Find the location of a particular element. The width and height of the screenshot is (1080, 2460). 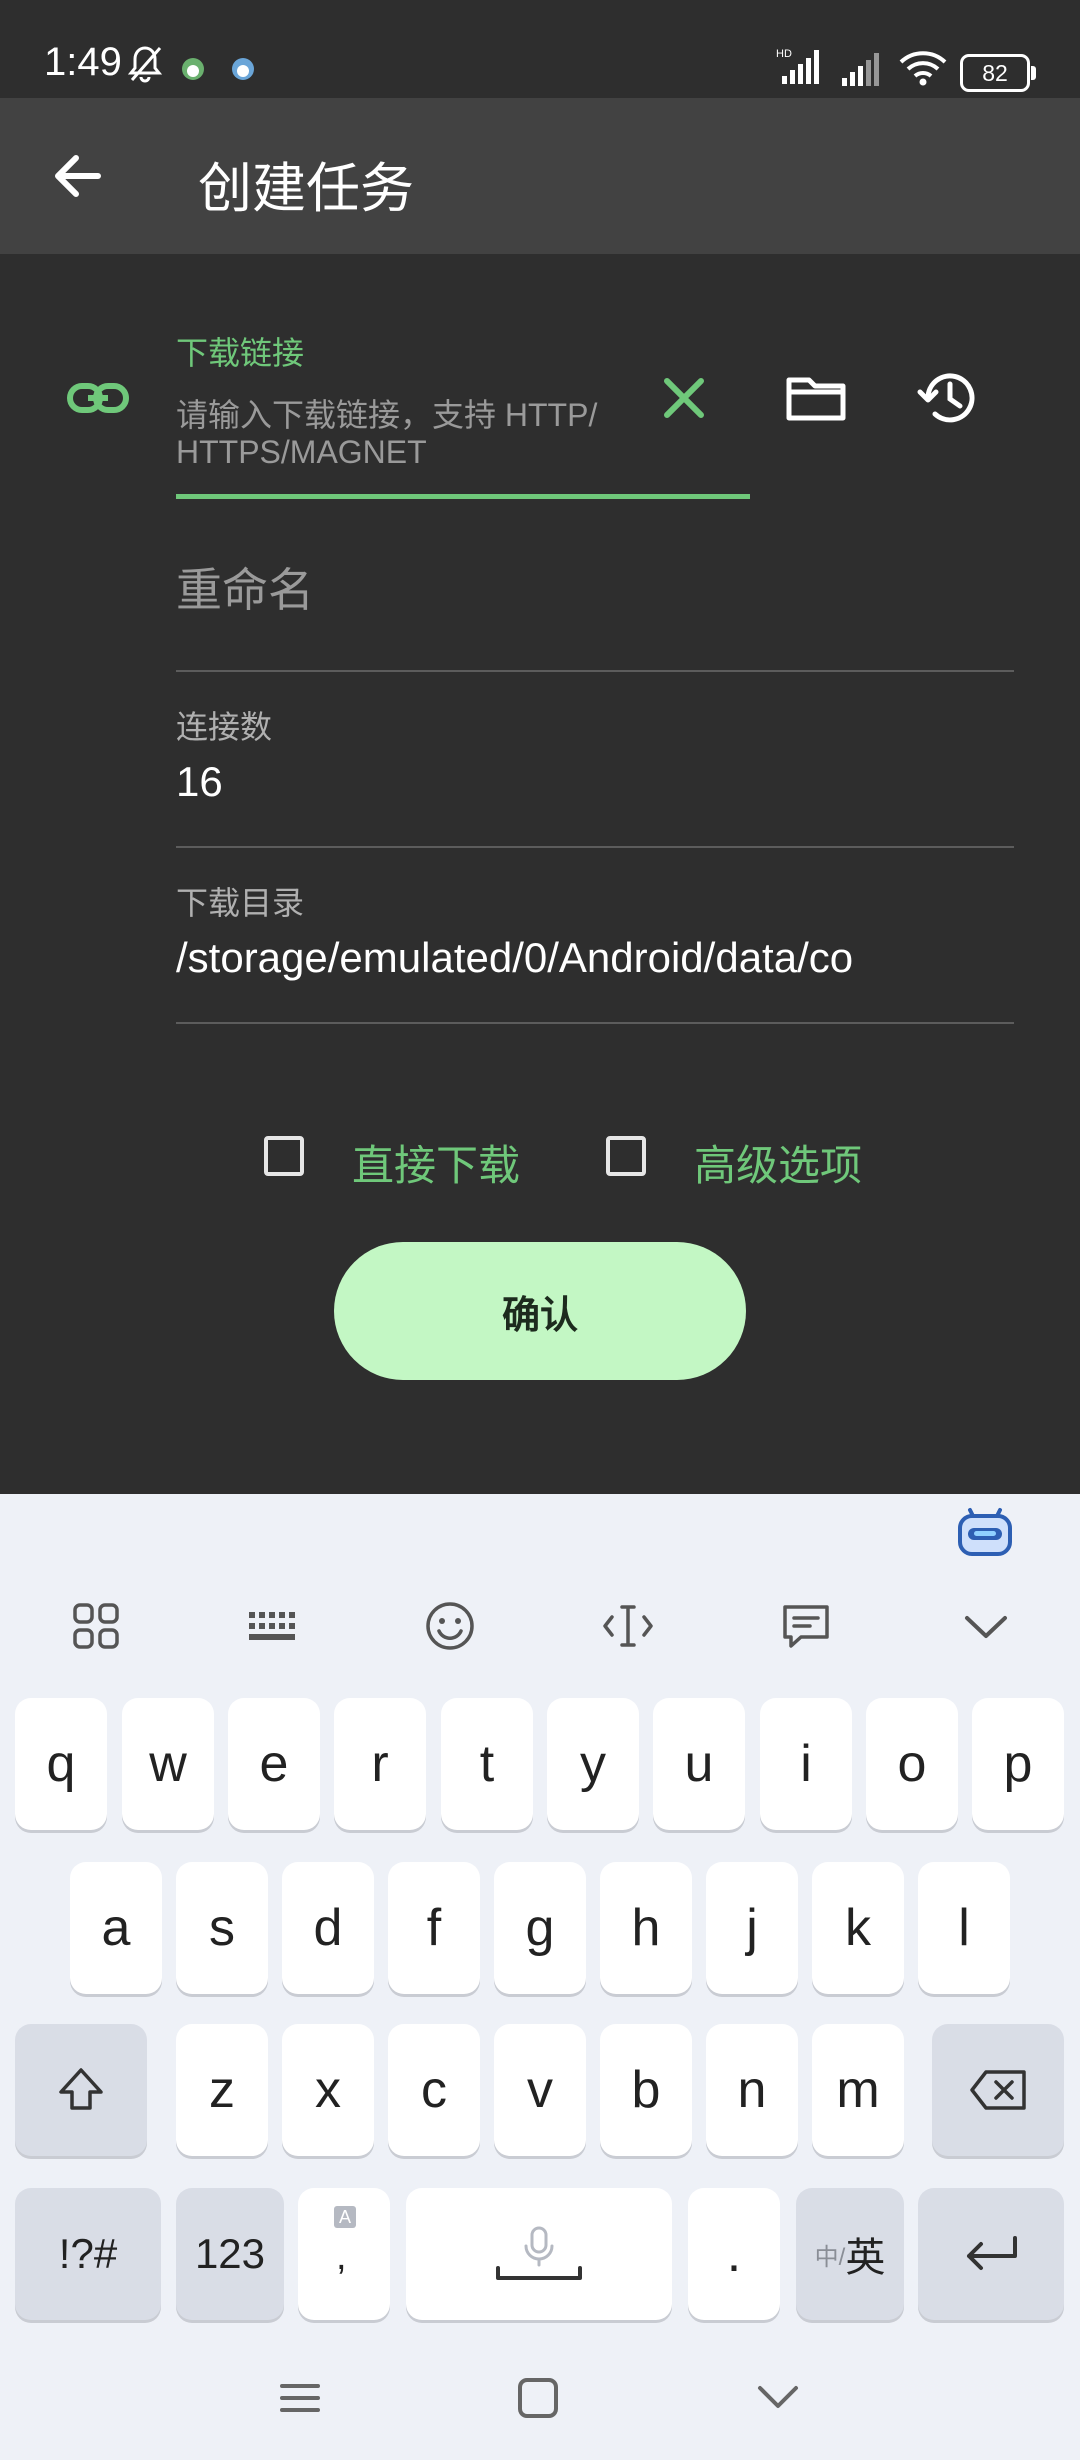

key-y: y is located at coordinates (593, 1764).